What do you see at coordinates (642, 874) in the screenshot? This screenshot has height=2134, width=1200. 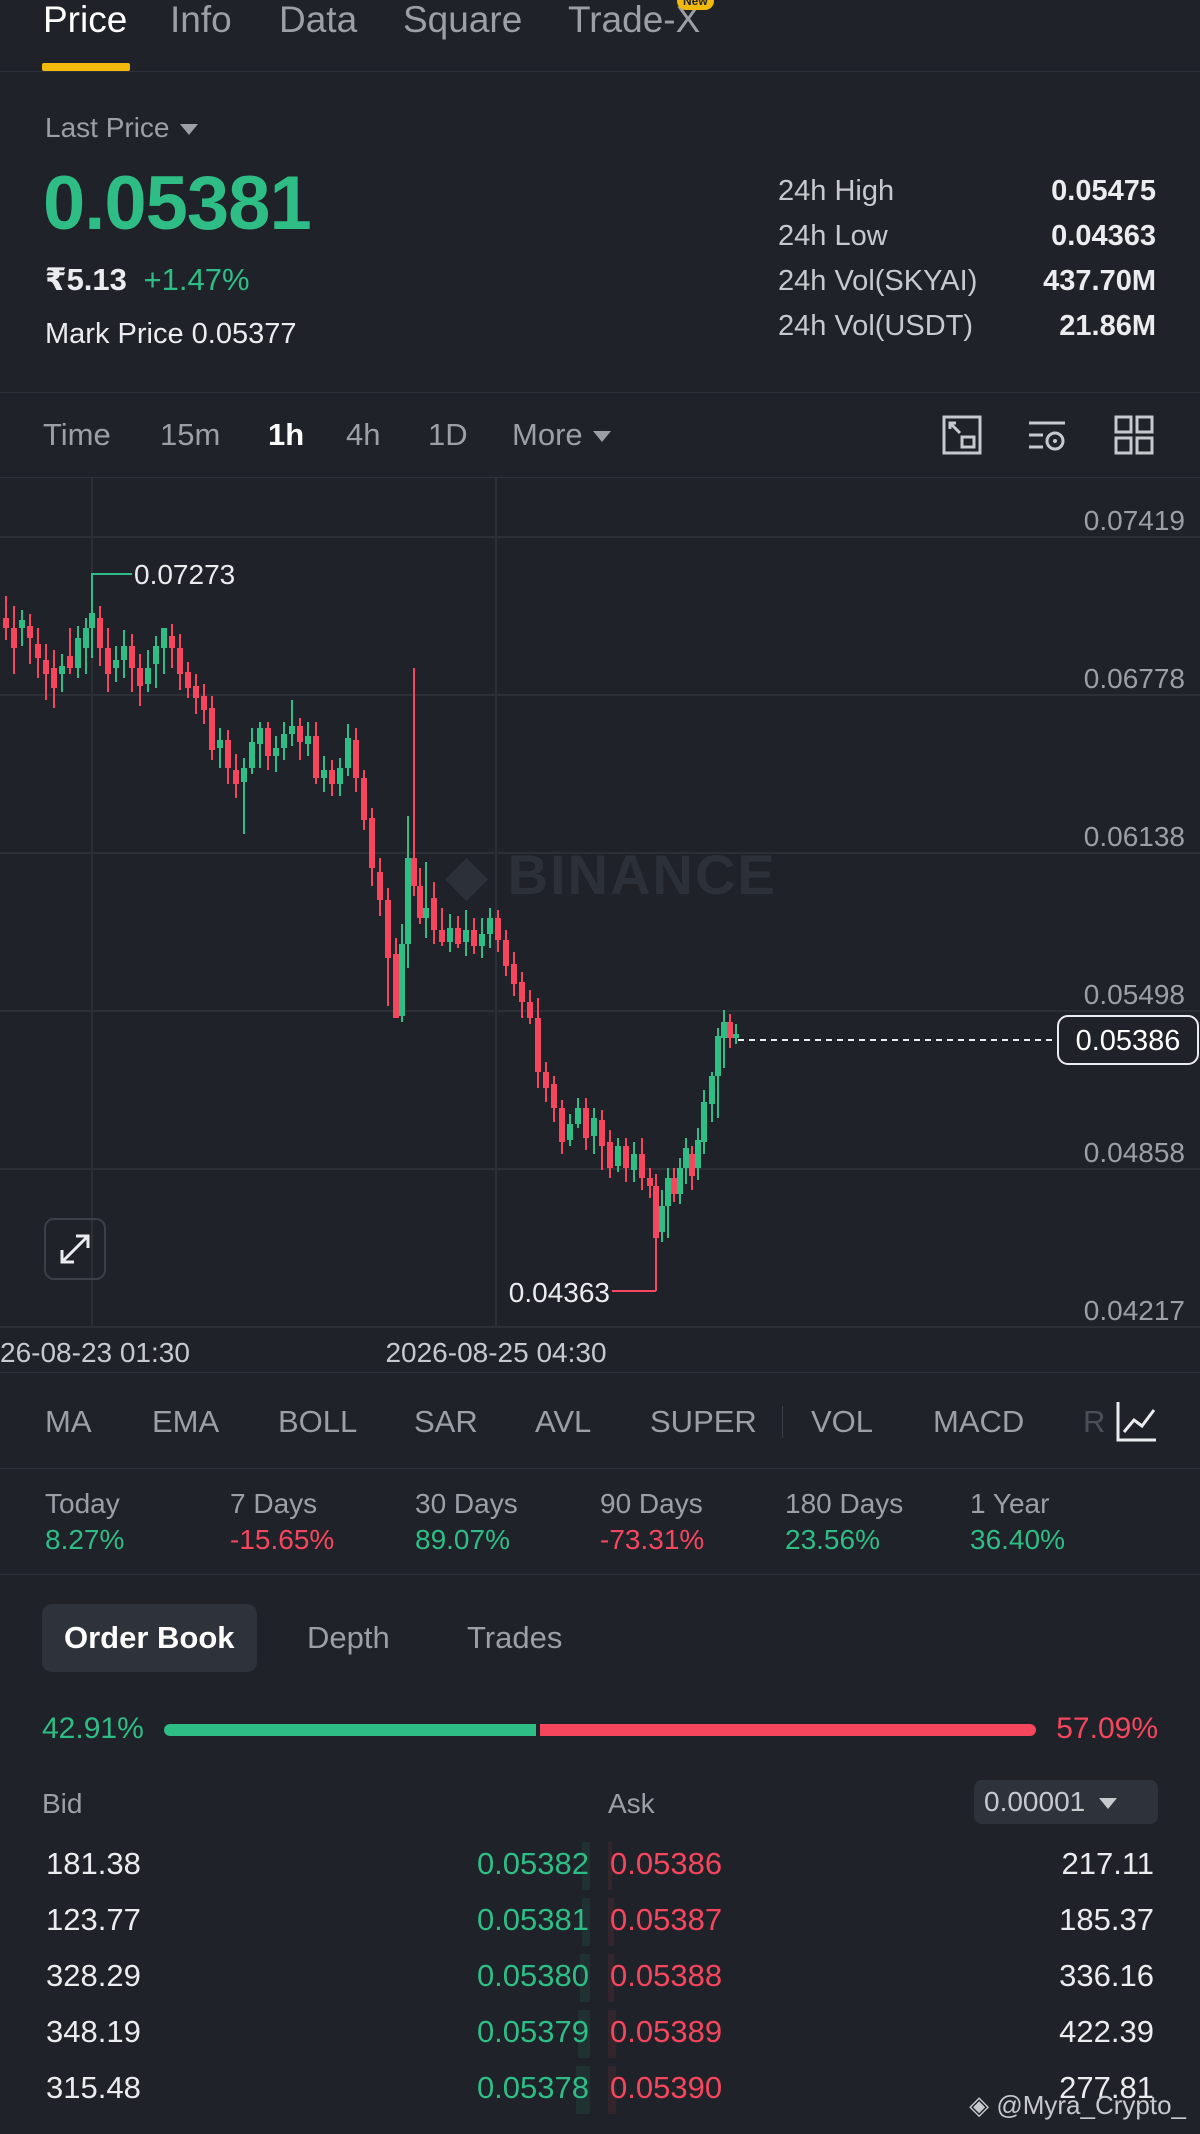 I see `watermark-text: BINANCE` at bounding box center [642, 874].